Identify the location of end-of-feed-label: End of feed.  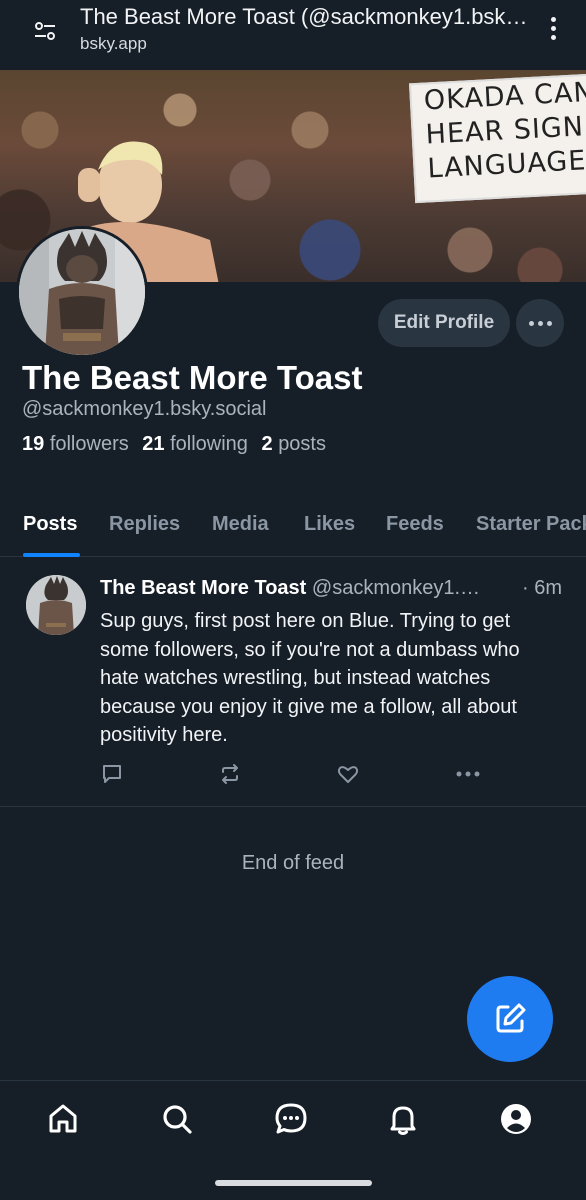
(293, 863).